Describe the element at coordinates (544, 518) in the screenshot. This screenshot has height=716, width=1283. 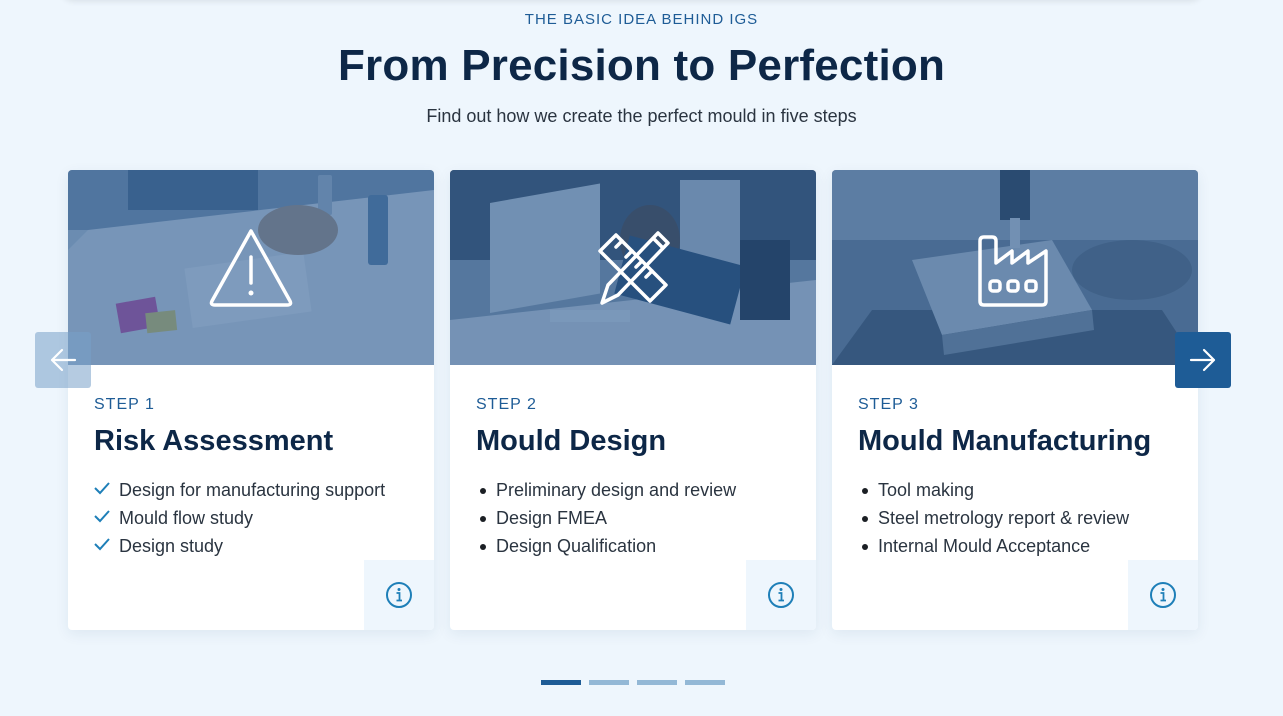
I see `list-item: Design FMEA` at that location.